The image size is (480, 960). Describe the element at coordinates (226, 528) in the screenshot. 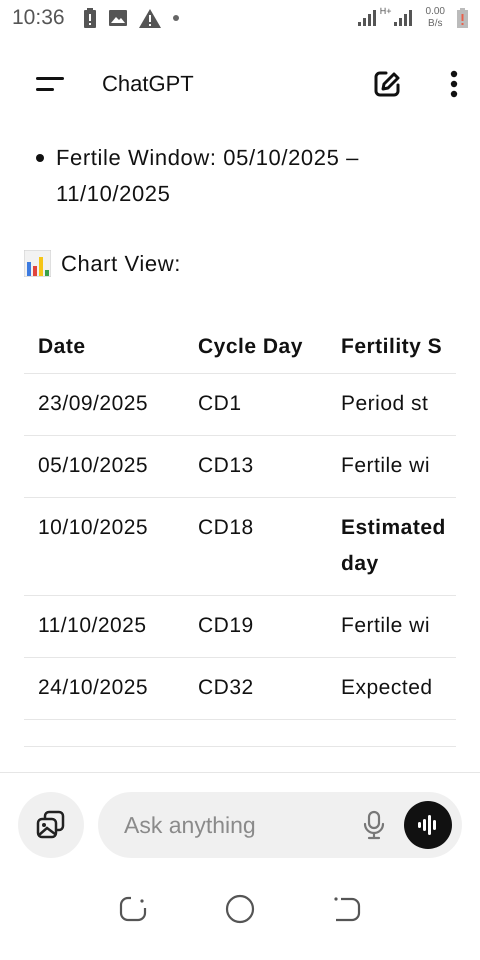

I see `table-cell-text: CD18` at that location.